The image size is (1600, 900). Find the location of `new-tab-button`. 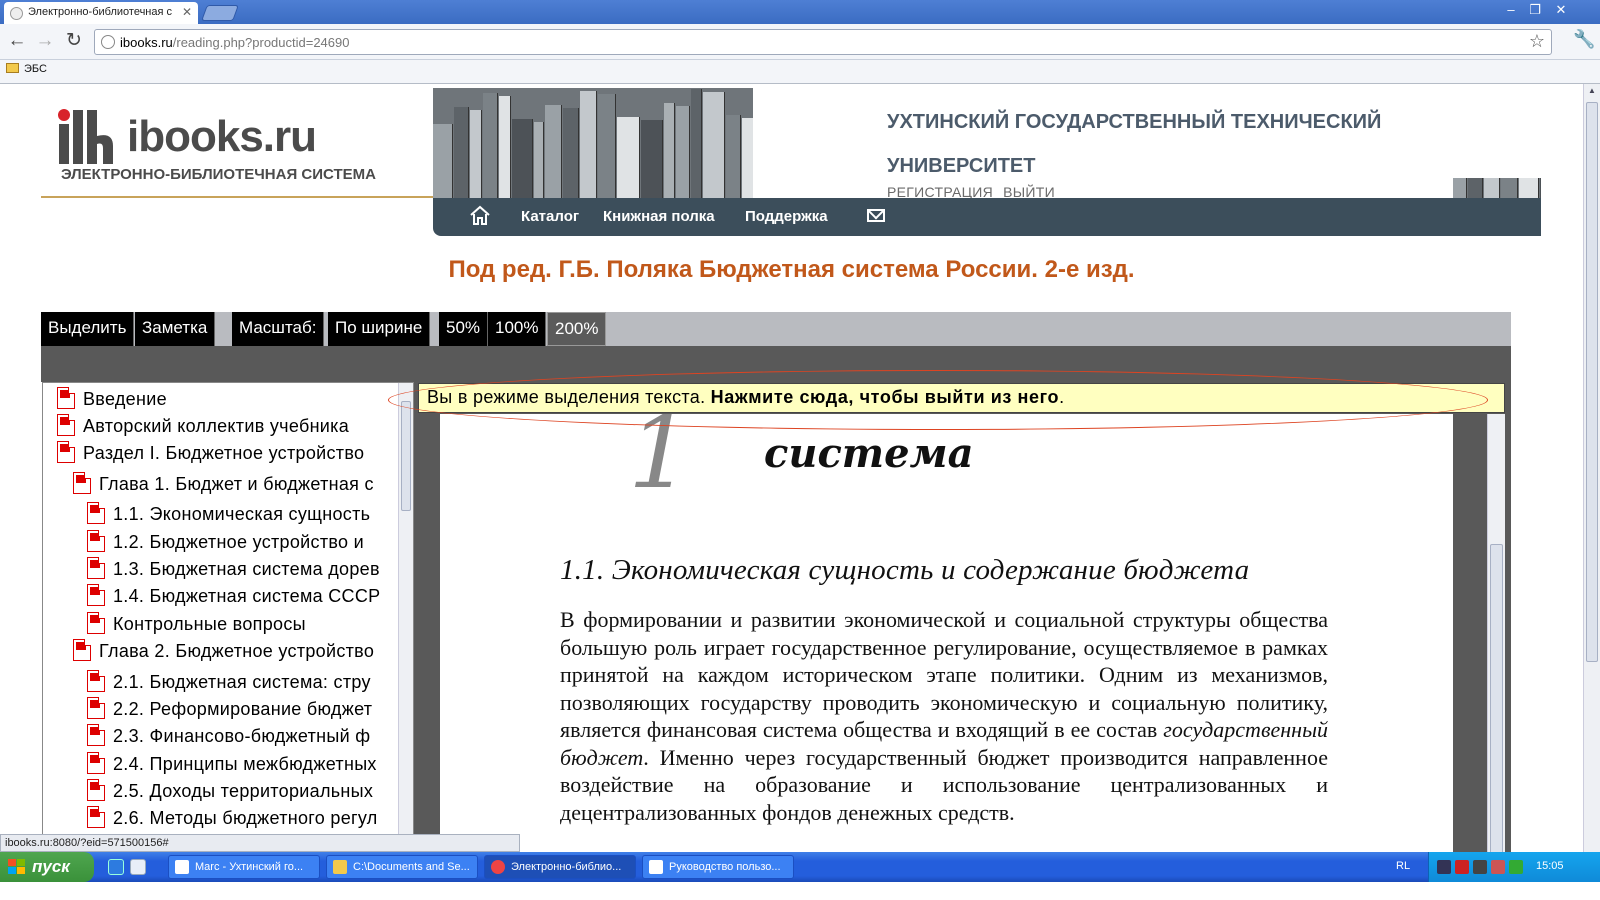

new-tab-button is located at coordinates (220, 13).